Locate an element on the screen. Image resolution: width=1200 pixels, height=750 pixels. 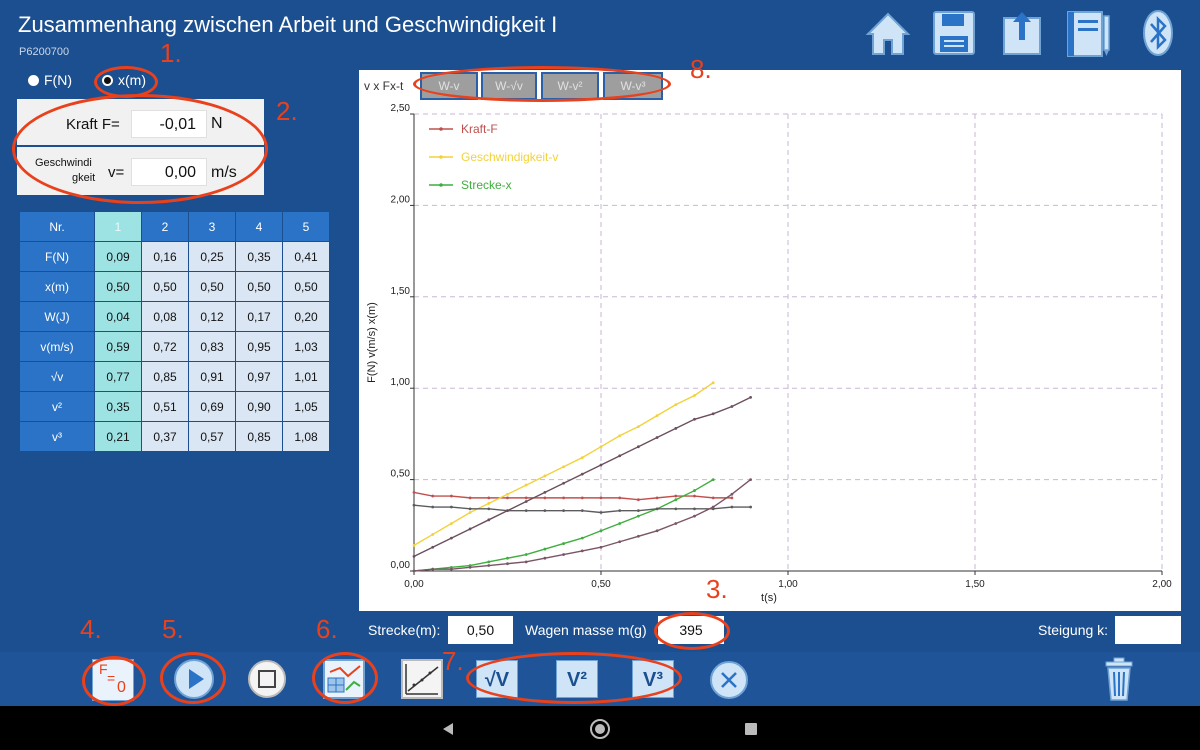
table-cell: 0,04 is located at coordinates (118, 316).